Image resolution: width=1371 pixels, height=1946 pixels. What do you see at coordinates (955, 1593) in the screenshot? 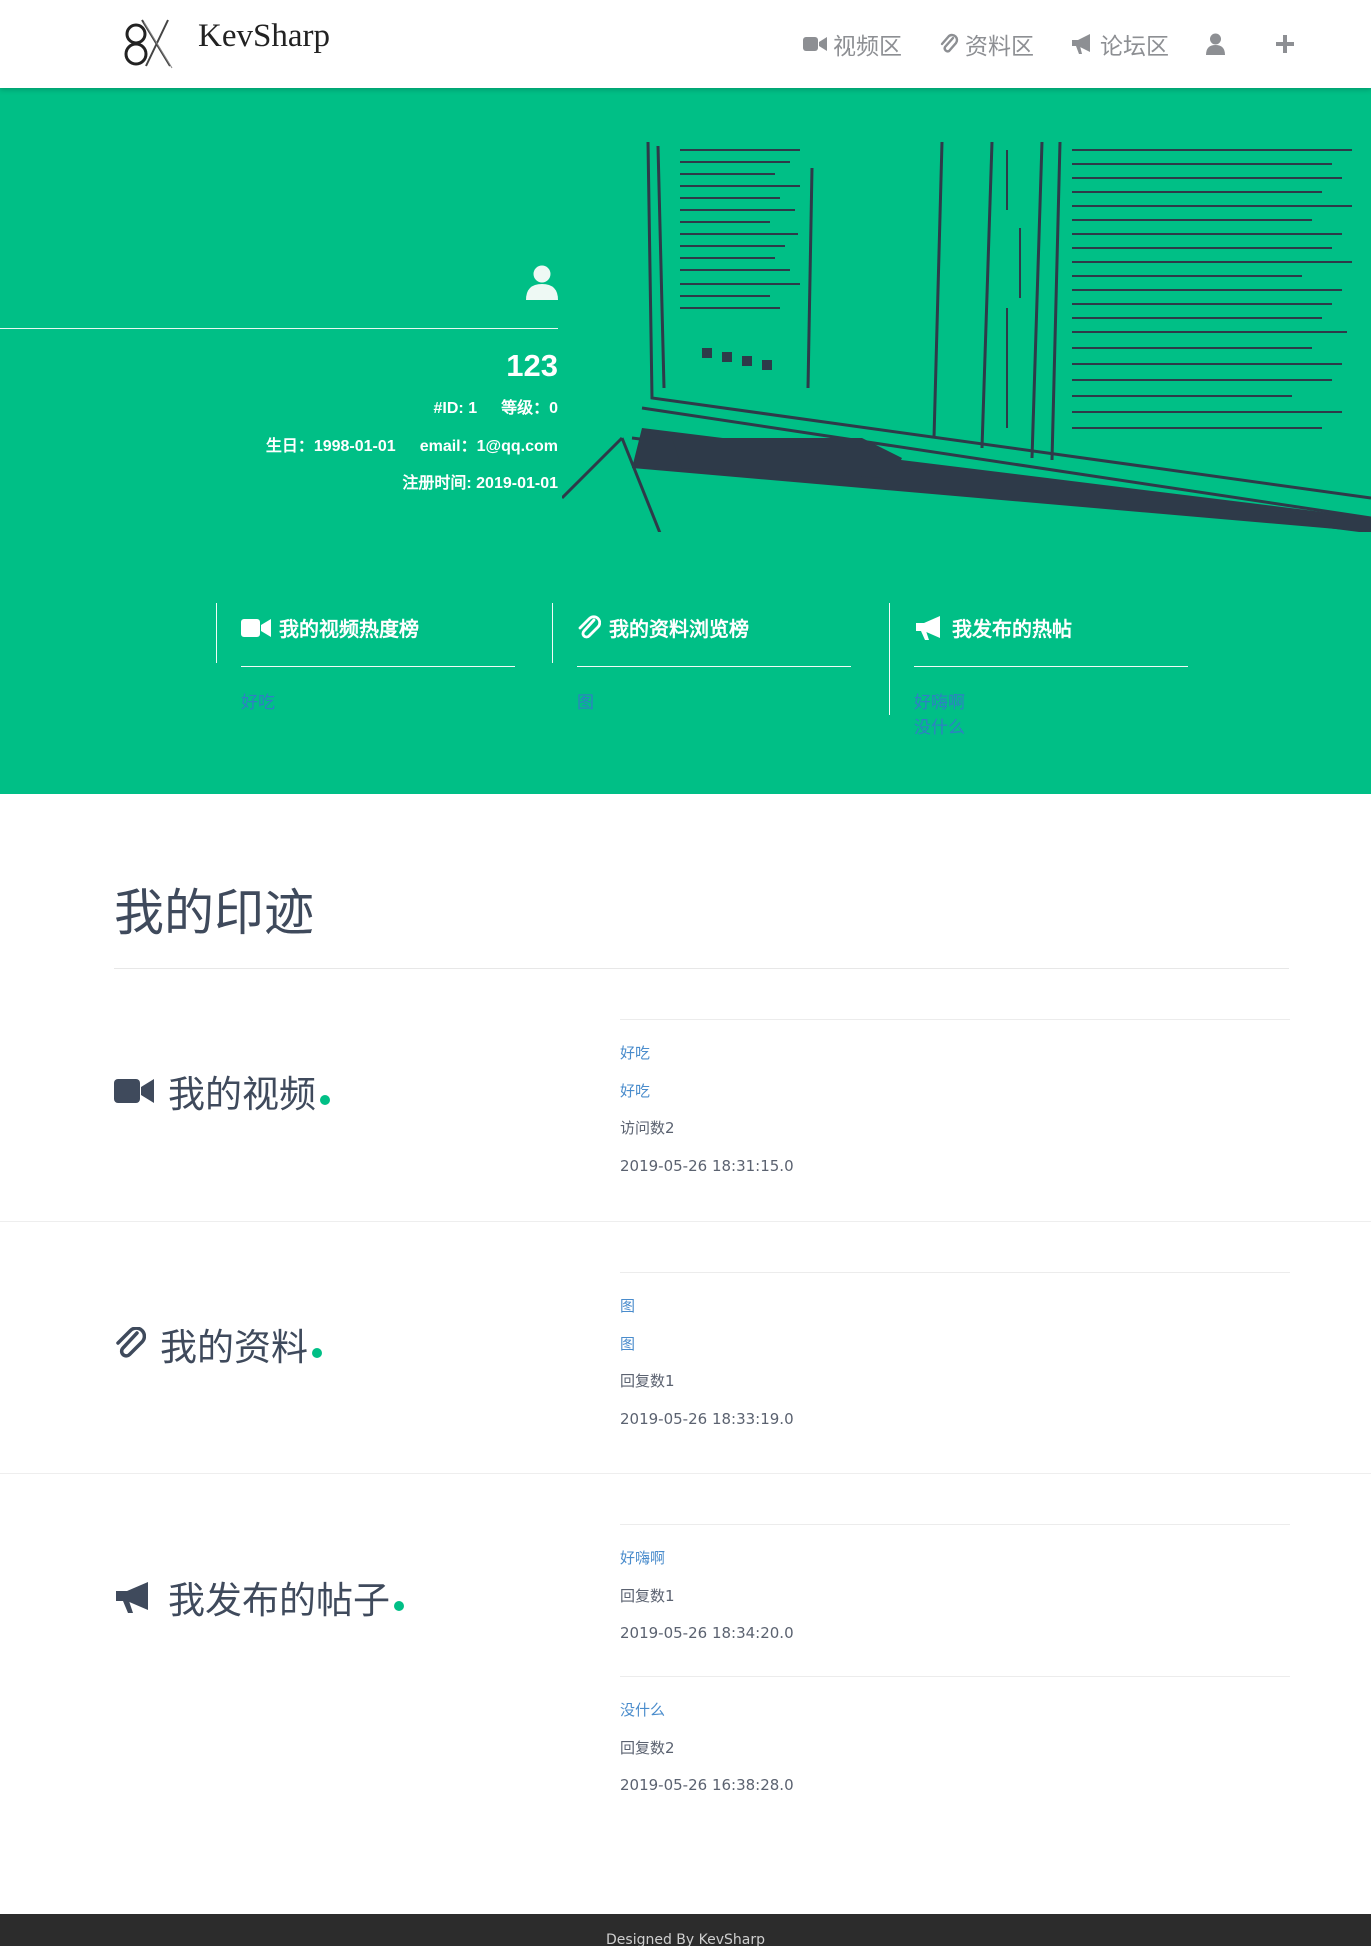
I see `post-entry: 好嗨啊 回复数1 2019-05-26 18:34:20.0` at bounding box center [955, 1593].